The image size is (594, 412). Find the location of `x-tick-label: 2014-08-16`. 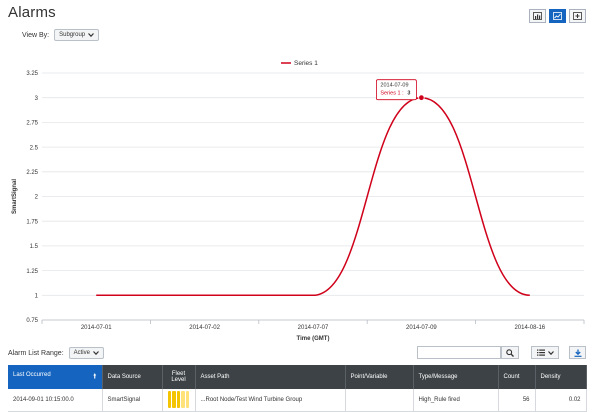

x-tick-label: 2014-08-16 is located at coordinates (529, 328).